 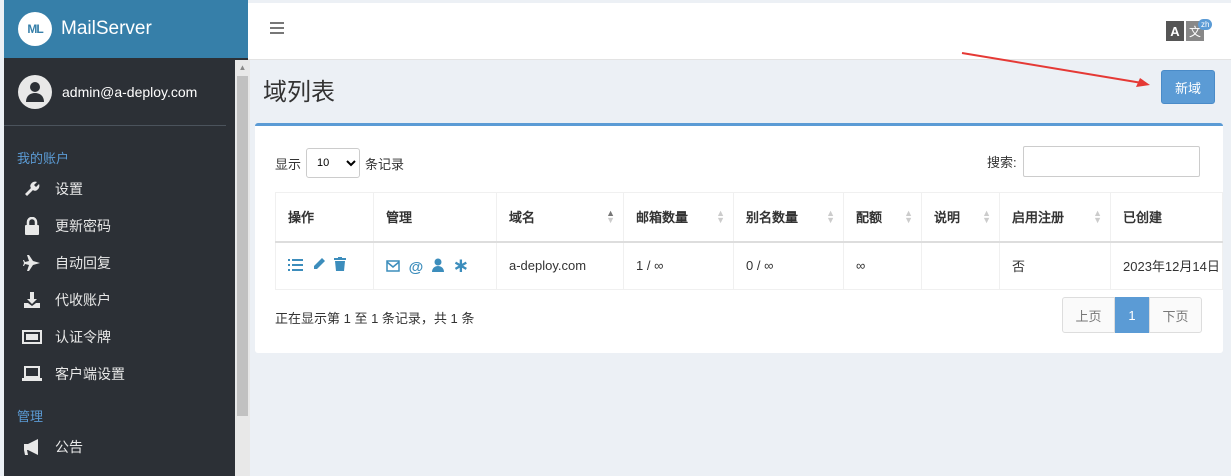 What do you see at coordinates (35, 29) in the screenshot?
I see `mailserver-logo-icon: ML` at bounding box center [35, 29].